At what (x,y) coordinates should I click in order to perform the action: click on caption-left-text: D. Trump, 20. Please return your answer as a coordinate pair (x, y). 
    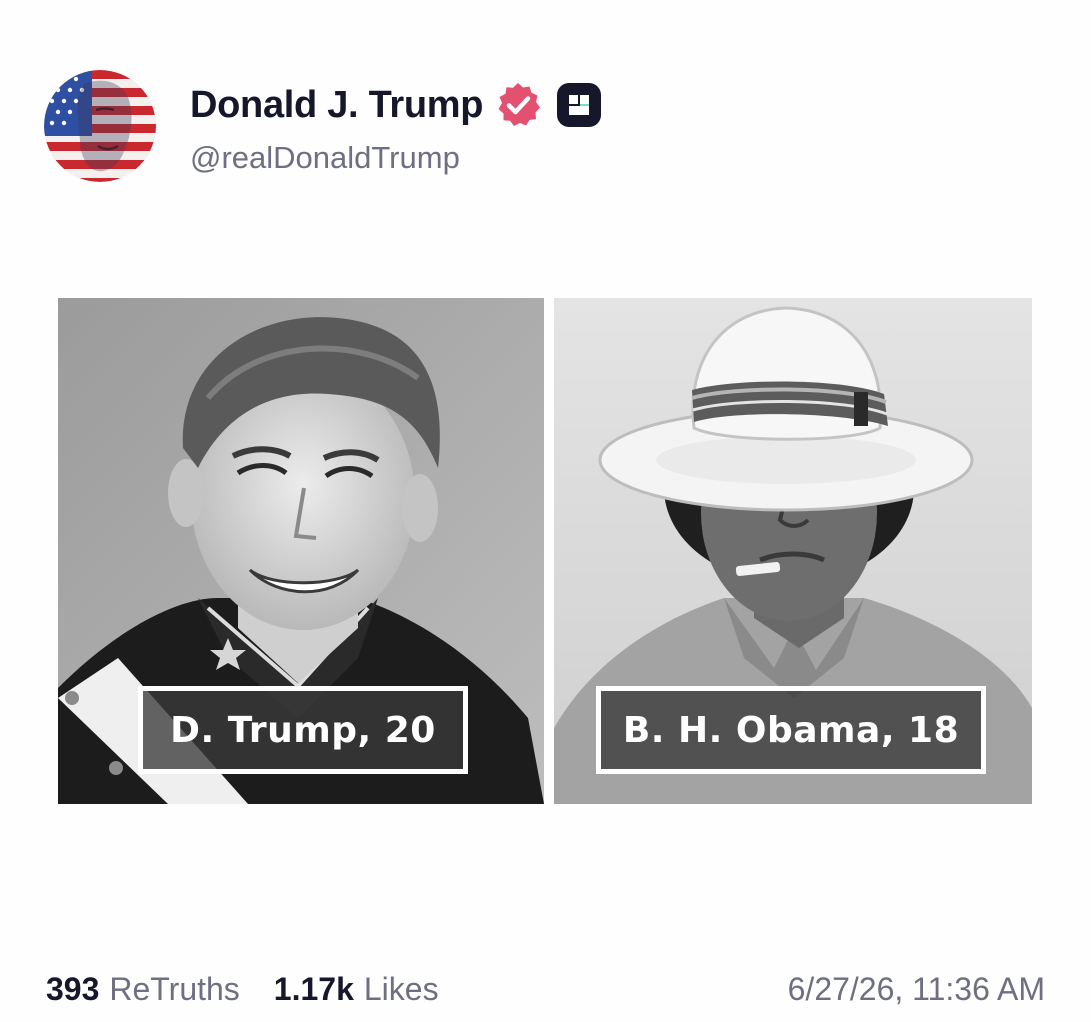
    Looking at the image, I should click on (303, 730).